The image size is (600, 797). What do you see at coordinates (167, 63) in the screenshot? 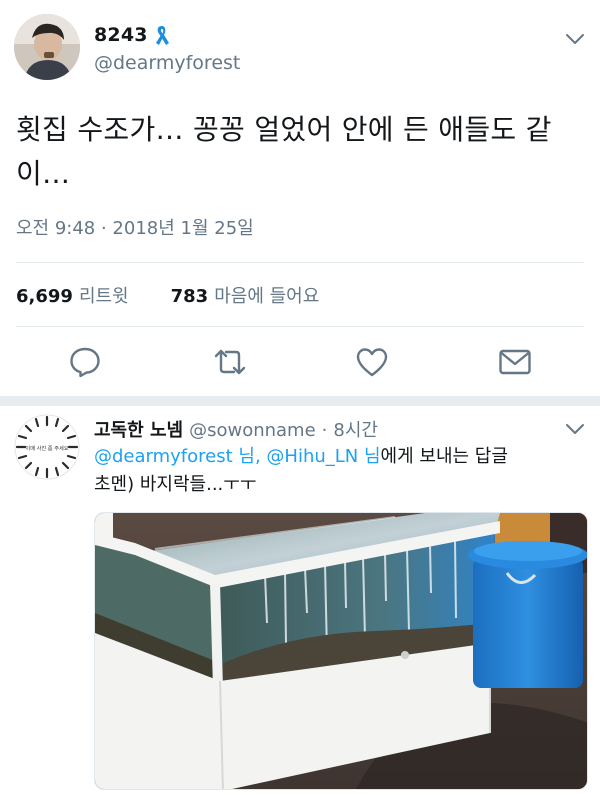
I see `author-handle: @dearmyforest` at bounding box center [167, 63].